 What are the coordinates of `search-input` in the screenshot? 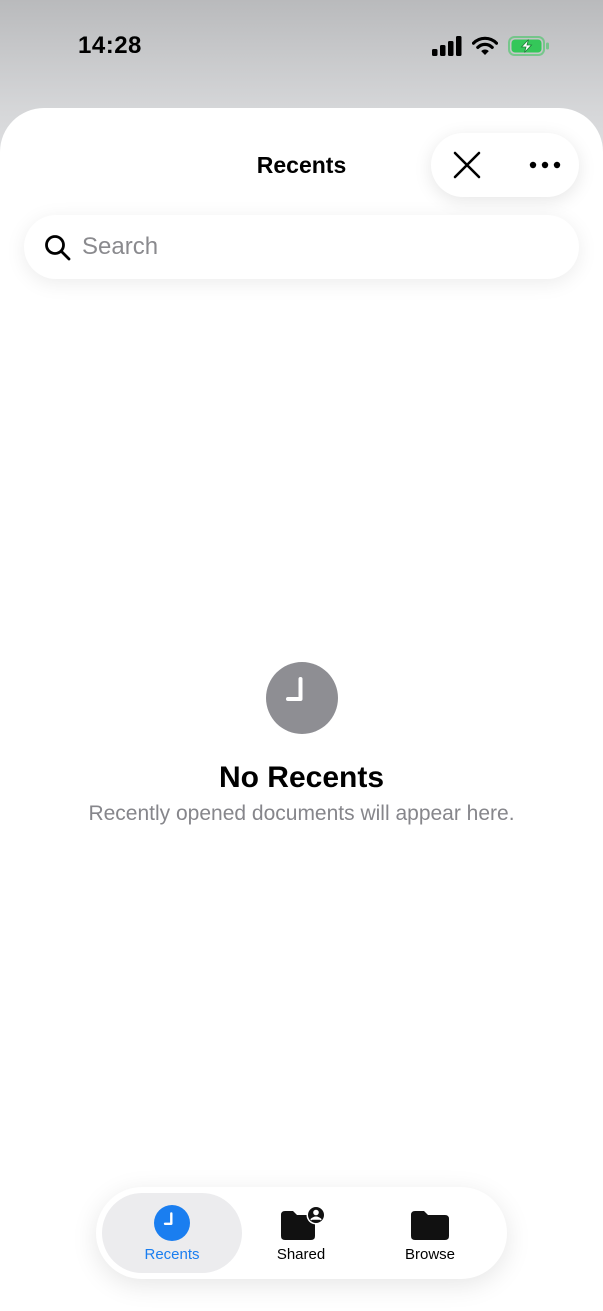 It's located at (317, 247).